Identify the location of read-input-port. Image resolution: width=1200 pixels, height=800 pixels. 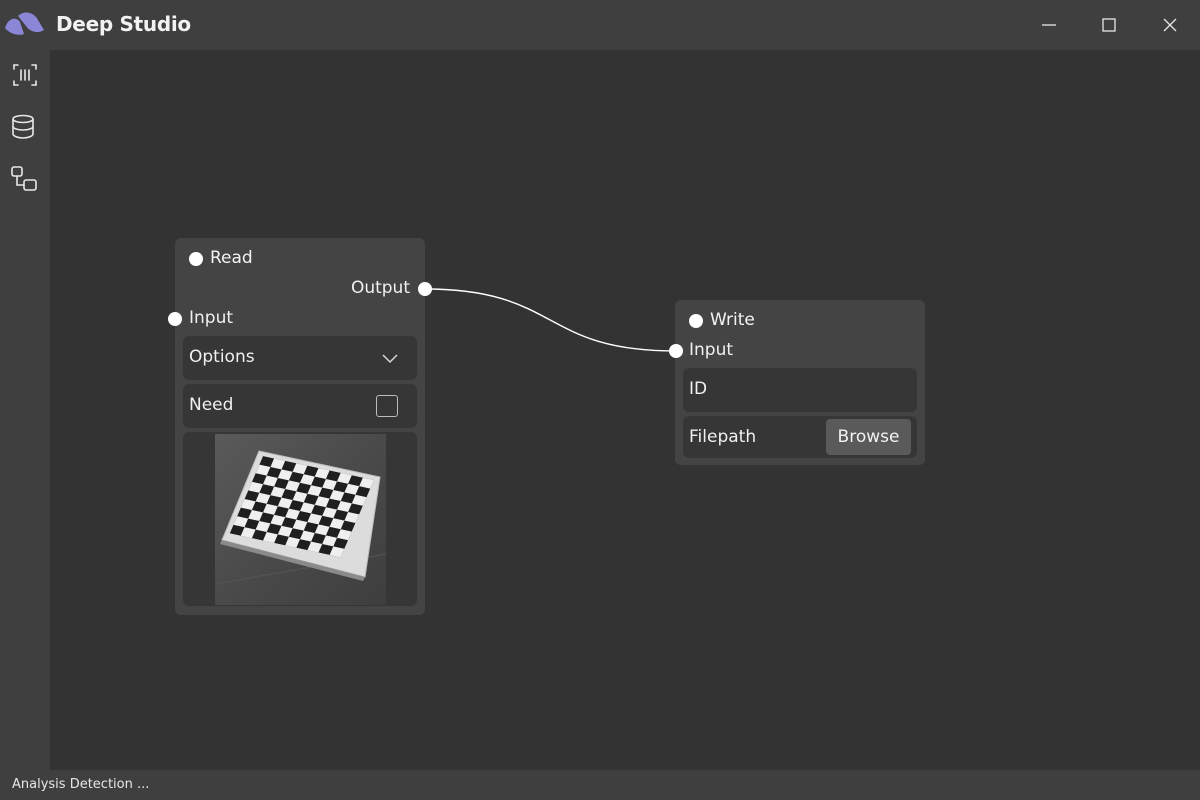
(175, 319).